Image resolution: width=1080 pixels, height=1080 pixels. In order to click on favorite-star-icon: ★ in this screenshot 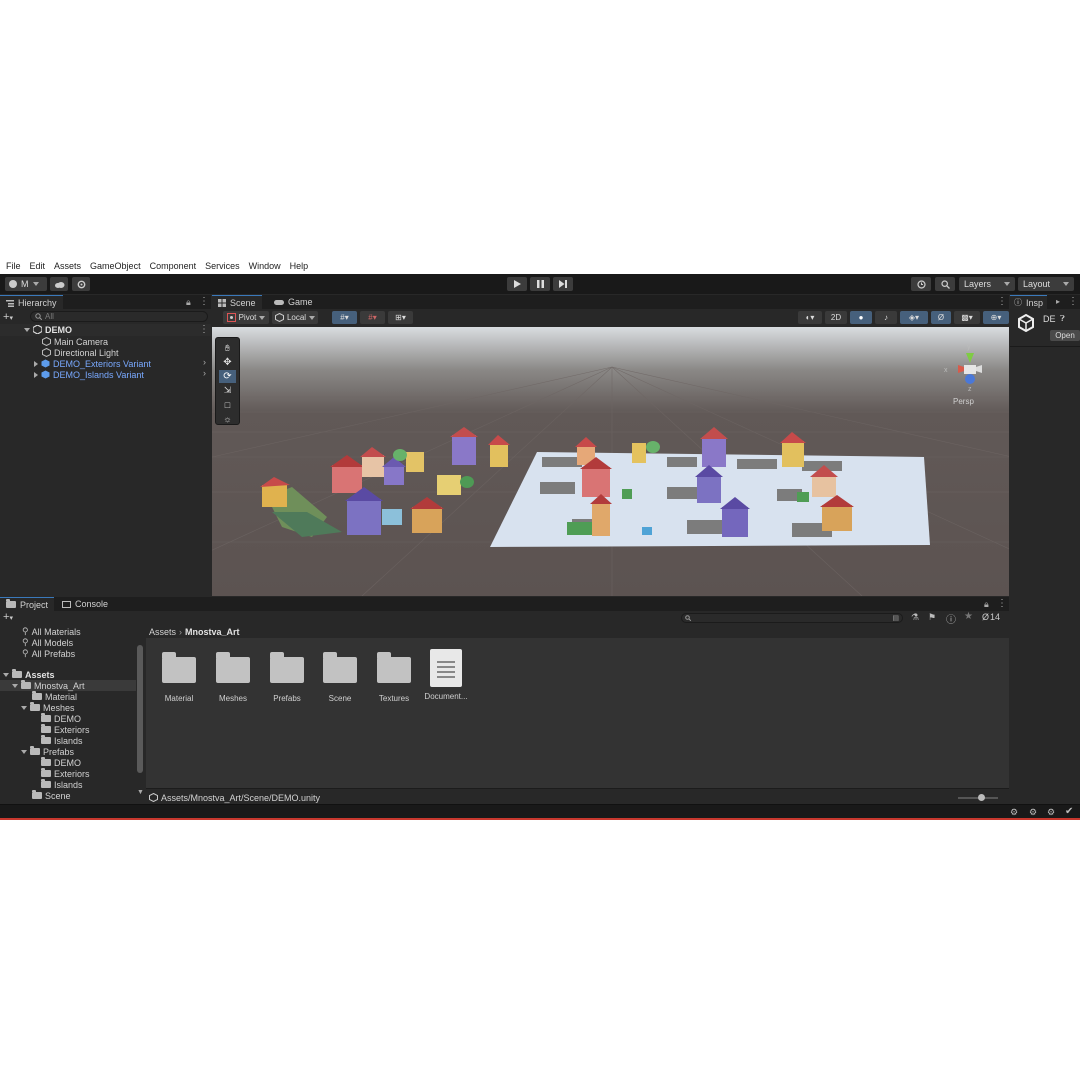, I will do `click(968, 616)`.